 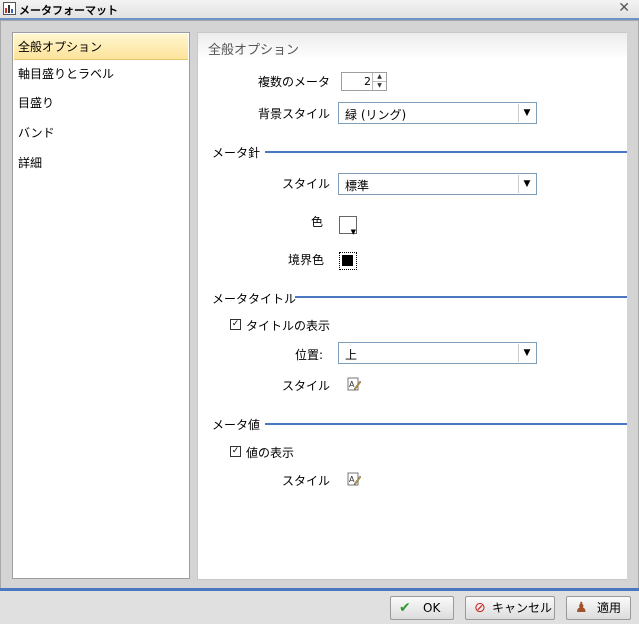 I want to click on show-title-checkbox: ✓, so click(x=235, y=324).